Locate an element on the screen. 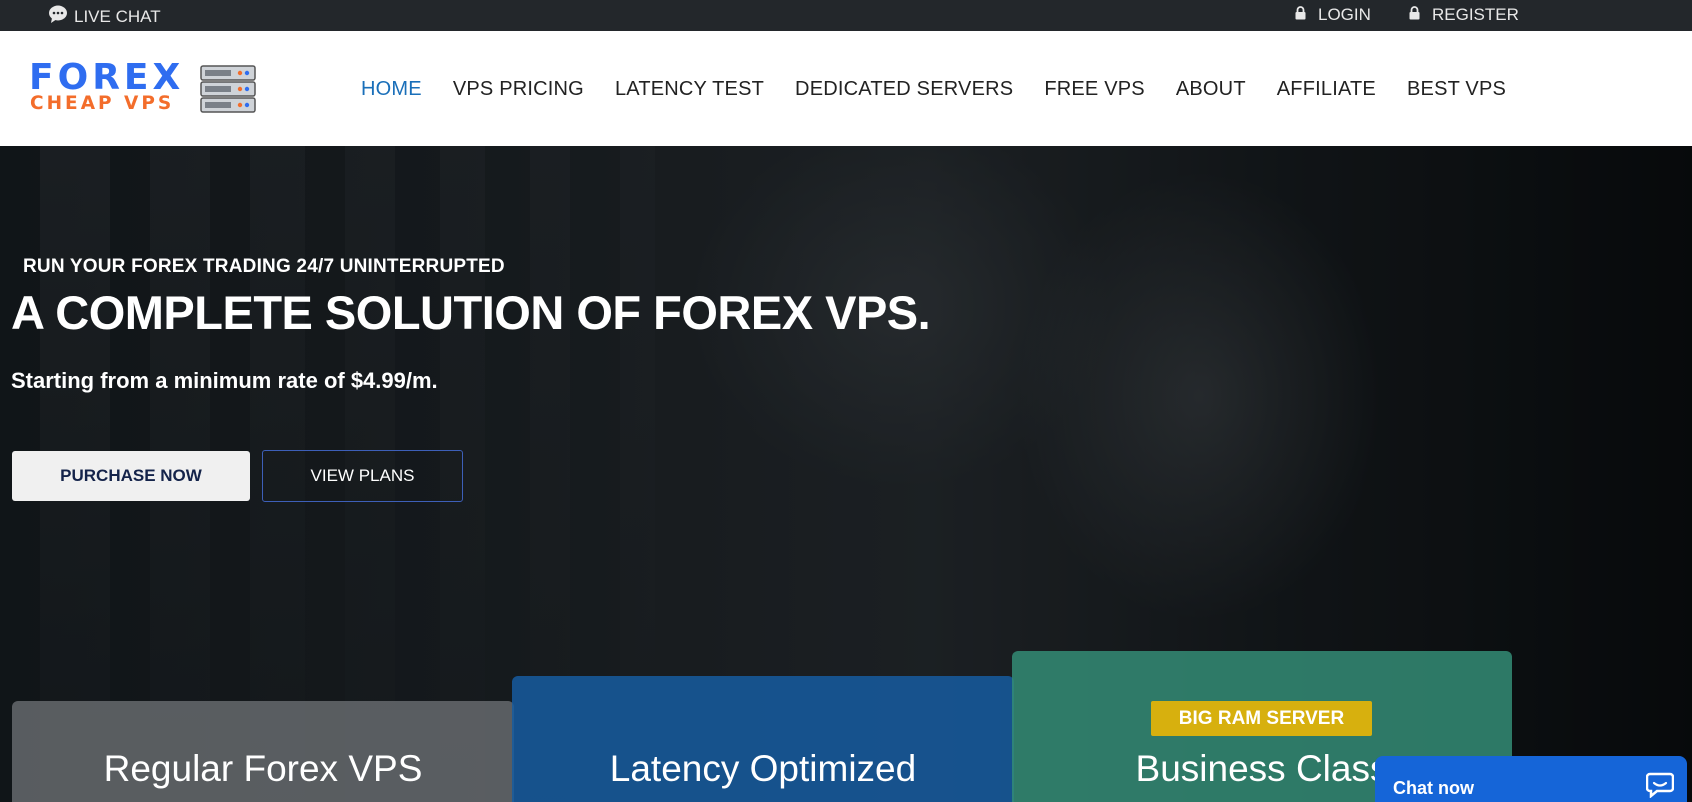 This screenshot has width=1692, height=802. register-link: REGISTER is located at coordinates (1464, 15).